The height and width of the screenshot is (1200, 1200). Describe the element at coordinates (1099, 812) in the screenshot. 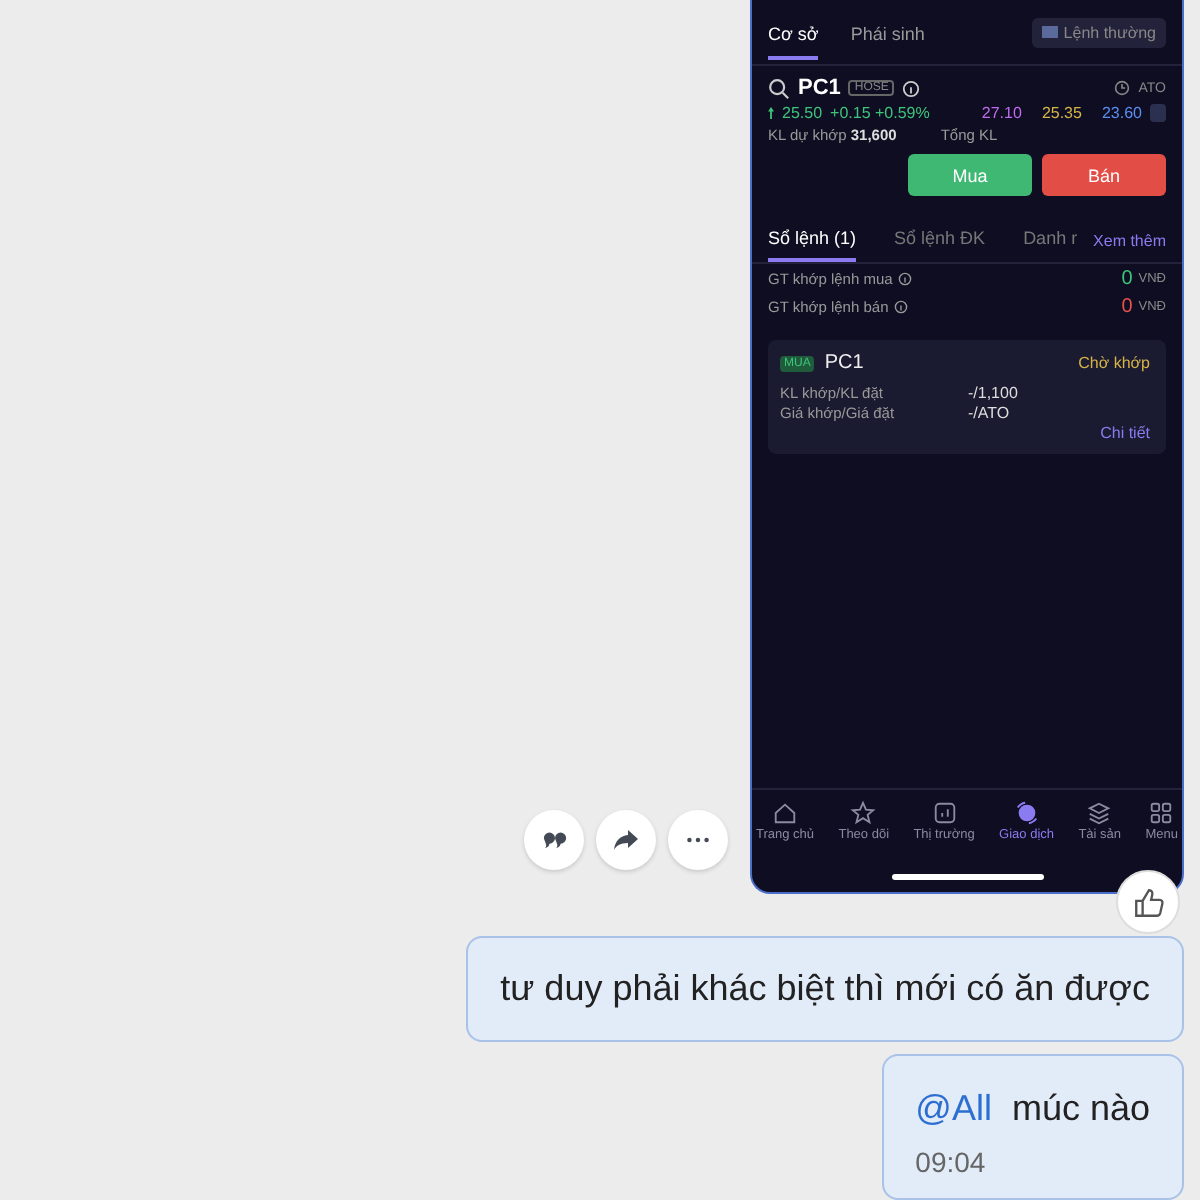

I see `layers-icon` at that location.